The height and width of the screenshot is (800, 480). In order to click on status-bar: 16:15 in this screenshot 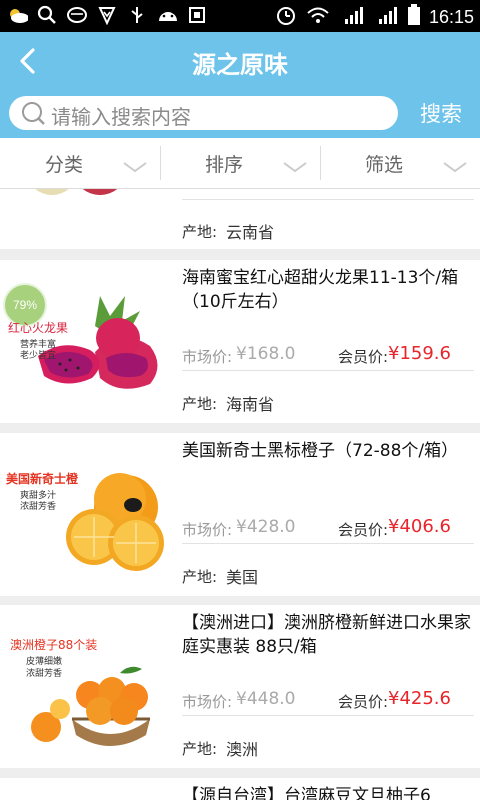, I will do `click(240, 16)`.